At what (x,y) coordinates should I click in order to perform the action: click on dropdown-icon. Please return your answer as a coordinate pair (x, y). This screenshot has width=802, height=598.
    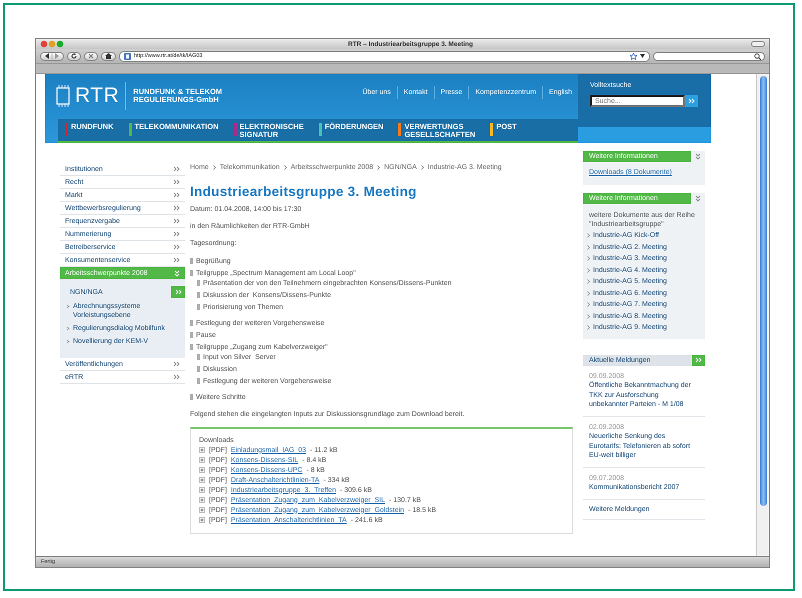
    Looking at the image, I should click on (642, 56).